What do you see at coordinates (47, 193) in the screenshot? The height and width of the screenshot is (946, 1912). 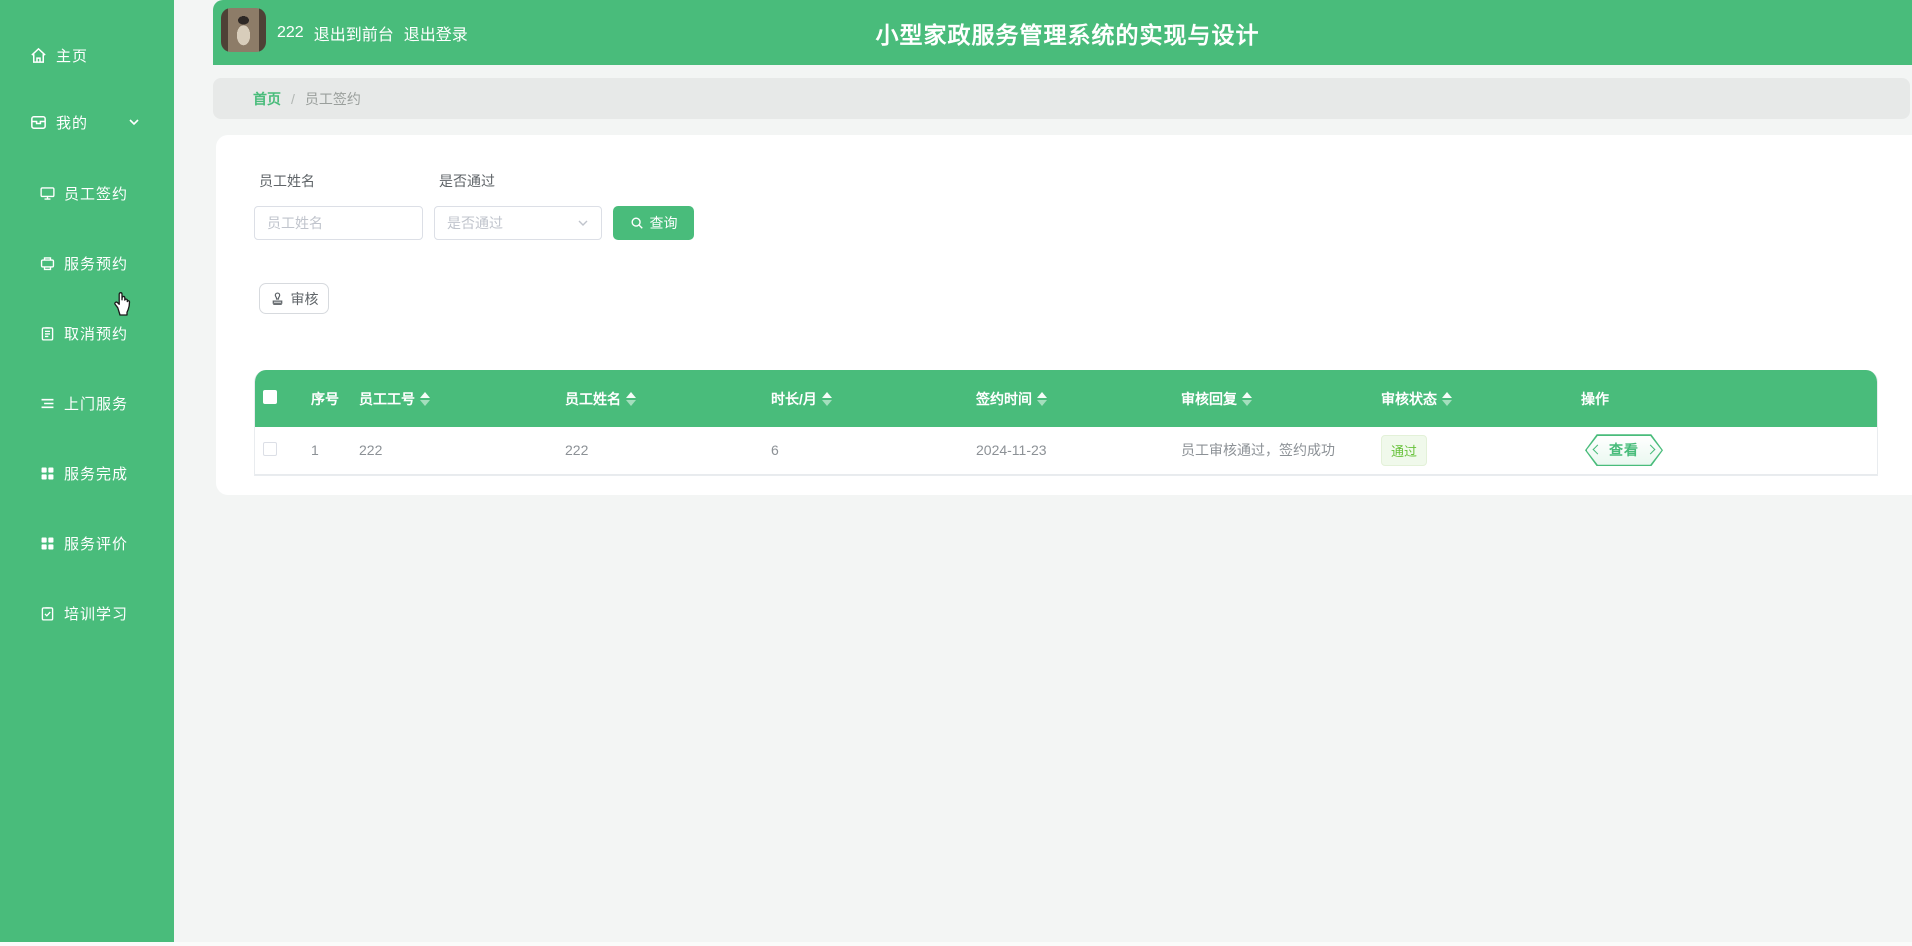 I see `monitor-icon` at bounding box center [47, 193].